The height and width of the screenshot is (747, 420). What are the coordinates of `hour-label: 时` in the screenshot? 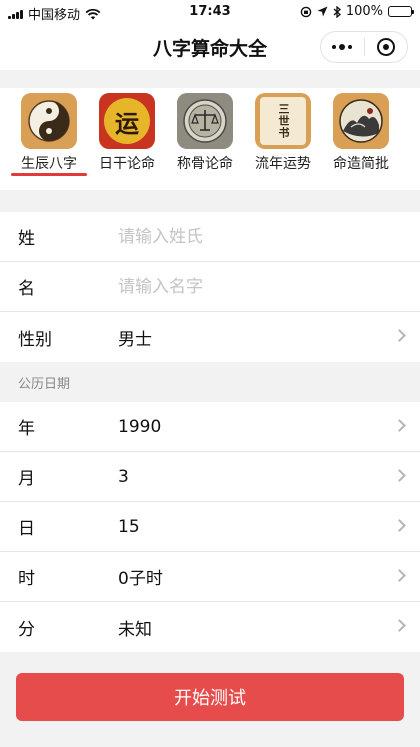 It's located at (26, 579).